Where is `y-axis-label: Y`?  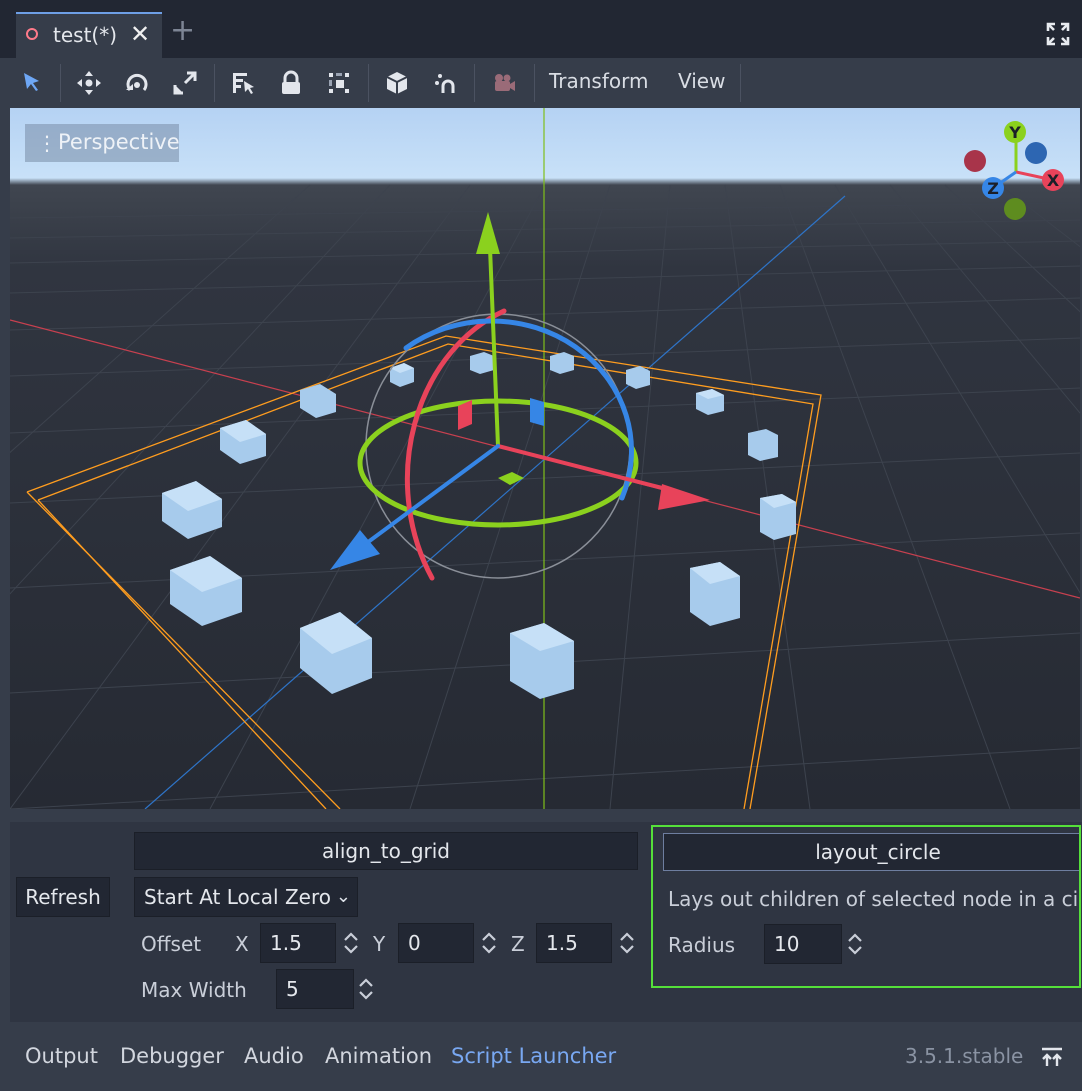 y-axis-label: Y is located at coordinates (1014, 132).